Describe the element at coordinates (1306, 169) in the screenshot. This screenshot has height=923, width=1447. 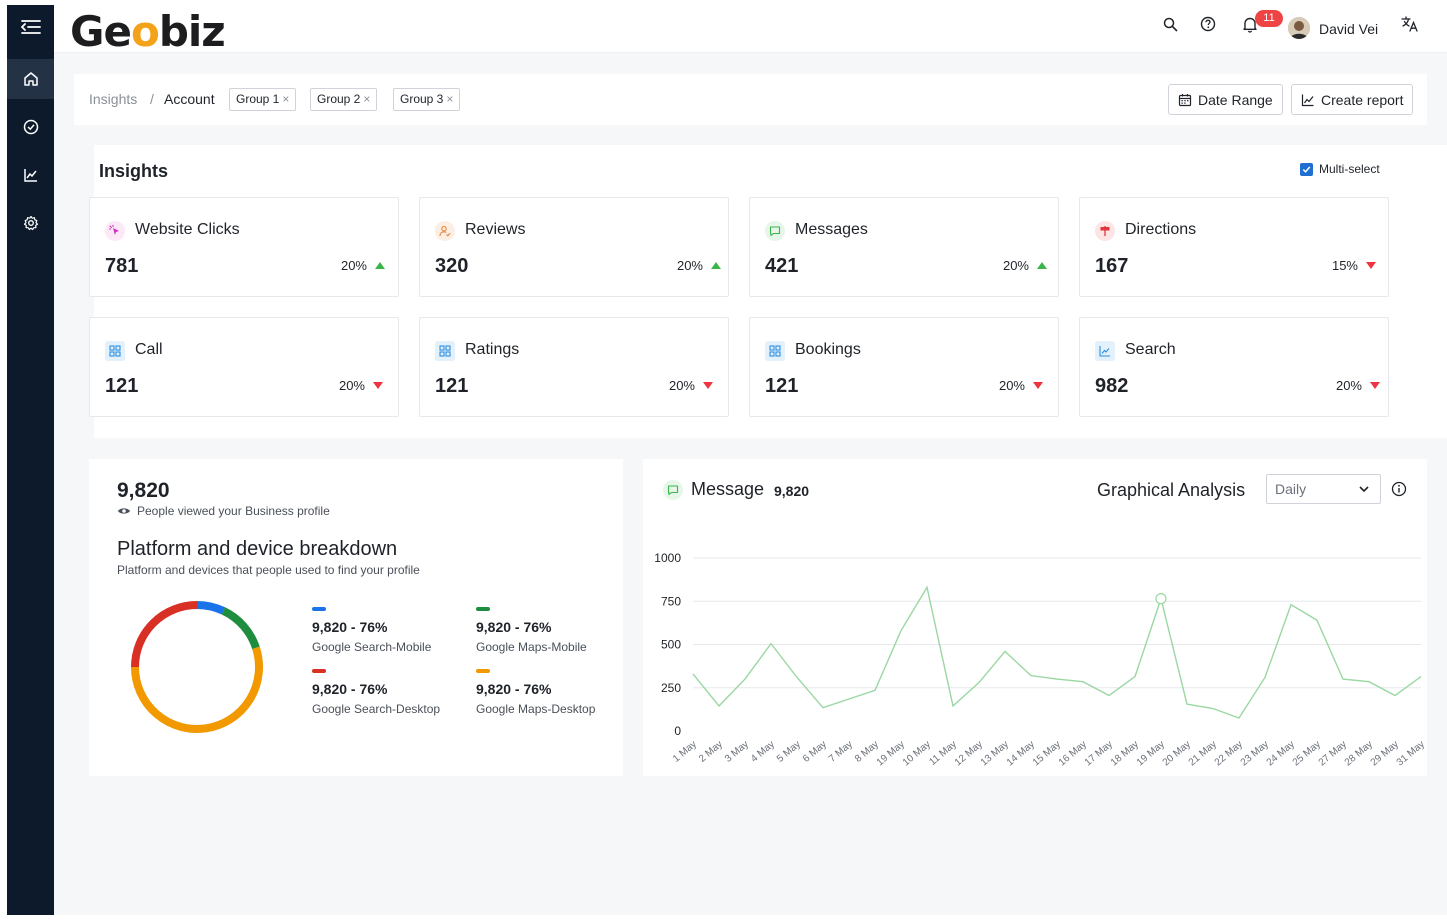
I see `checkbox-checked-icon` at that location.